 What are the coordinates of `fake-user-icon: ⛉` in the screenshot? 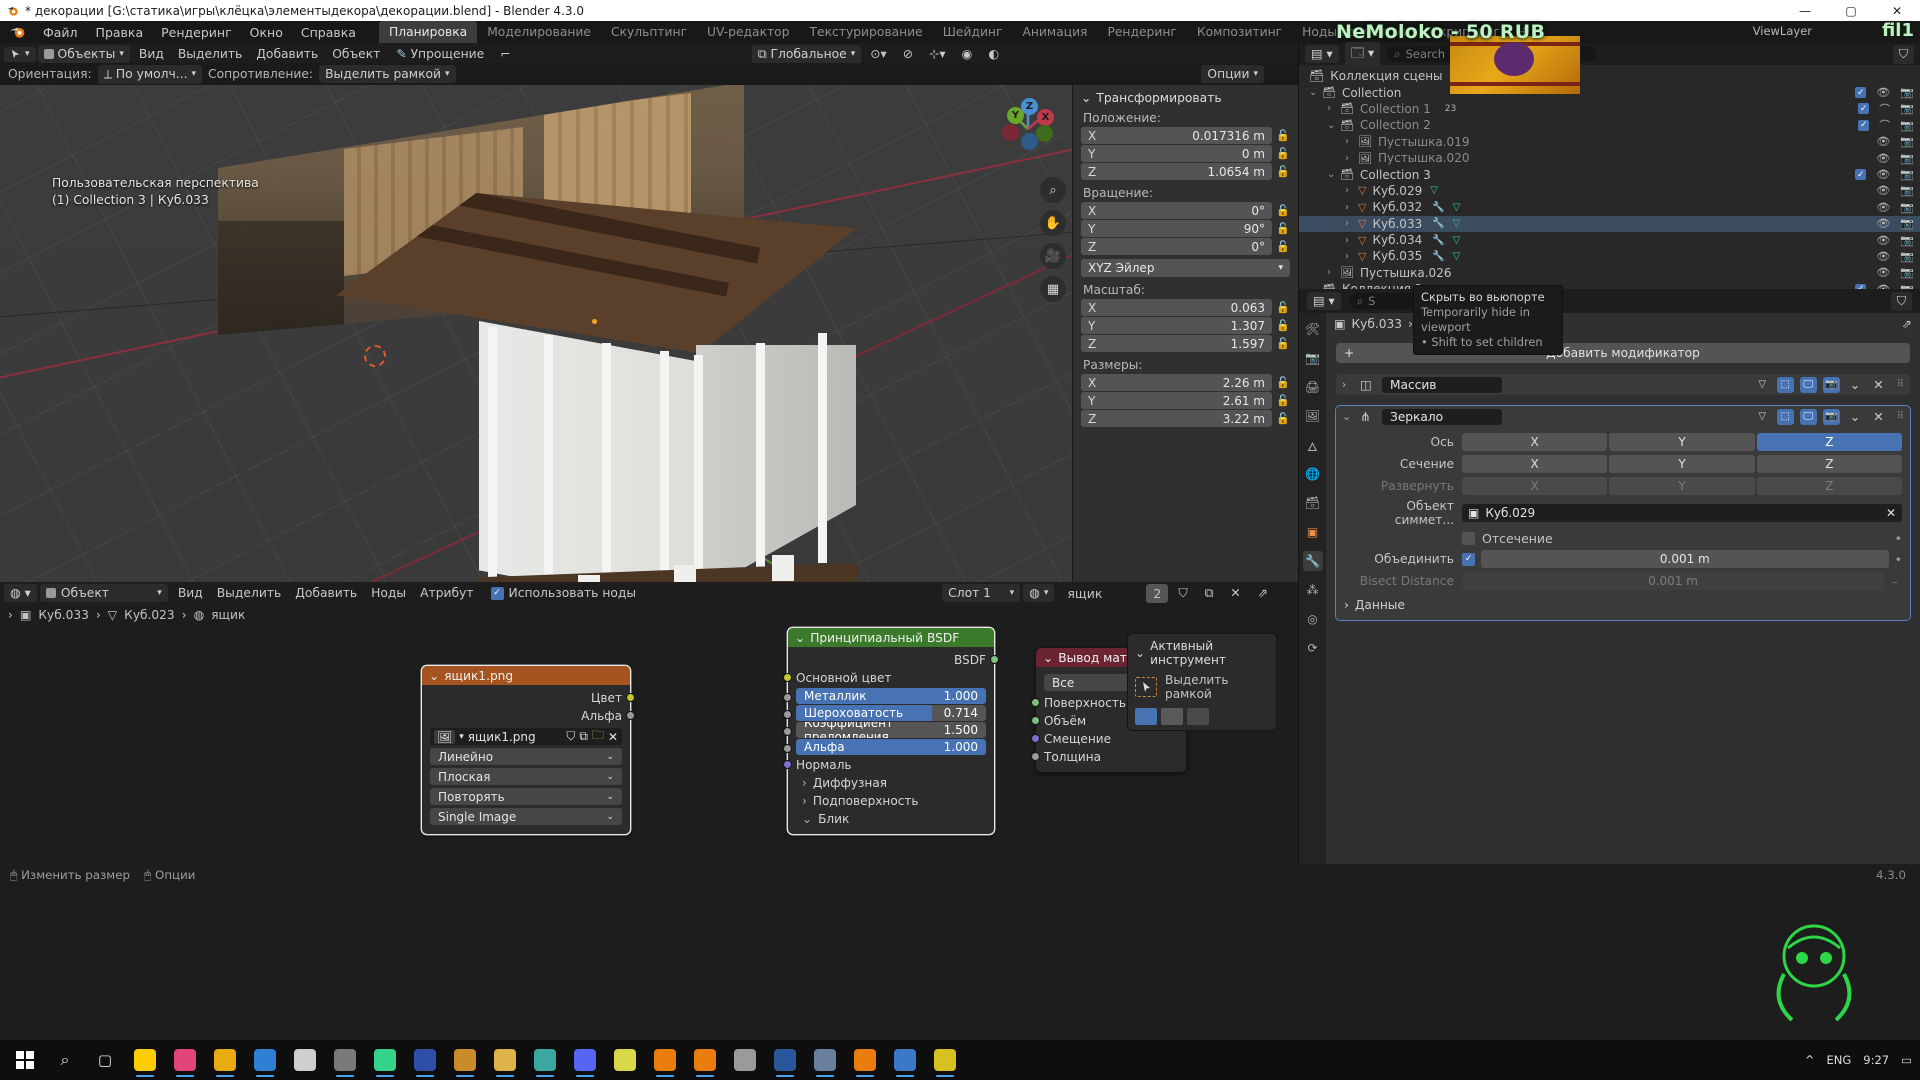 It's located at (570, 736).